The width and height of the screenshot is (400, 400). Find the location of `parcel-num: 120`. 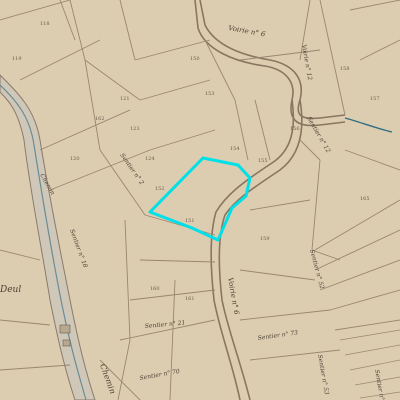

parcel-num: 120 is located at coordinates (75, 159).